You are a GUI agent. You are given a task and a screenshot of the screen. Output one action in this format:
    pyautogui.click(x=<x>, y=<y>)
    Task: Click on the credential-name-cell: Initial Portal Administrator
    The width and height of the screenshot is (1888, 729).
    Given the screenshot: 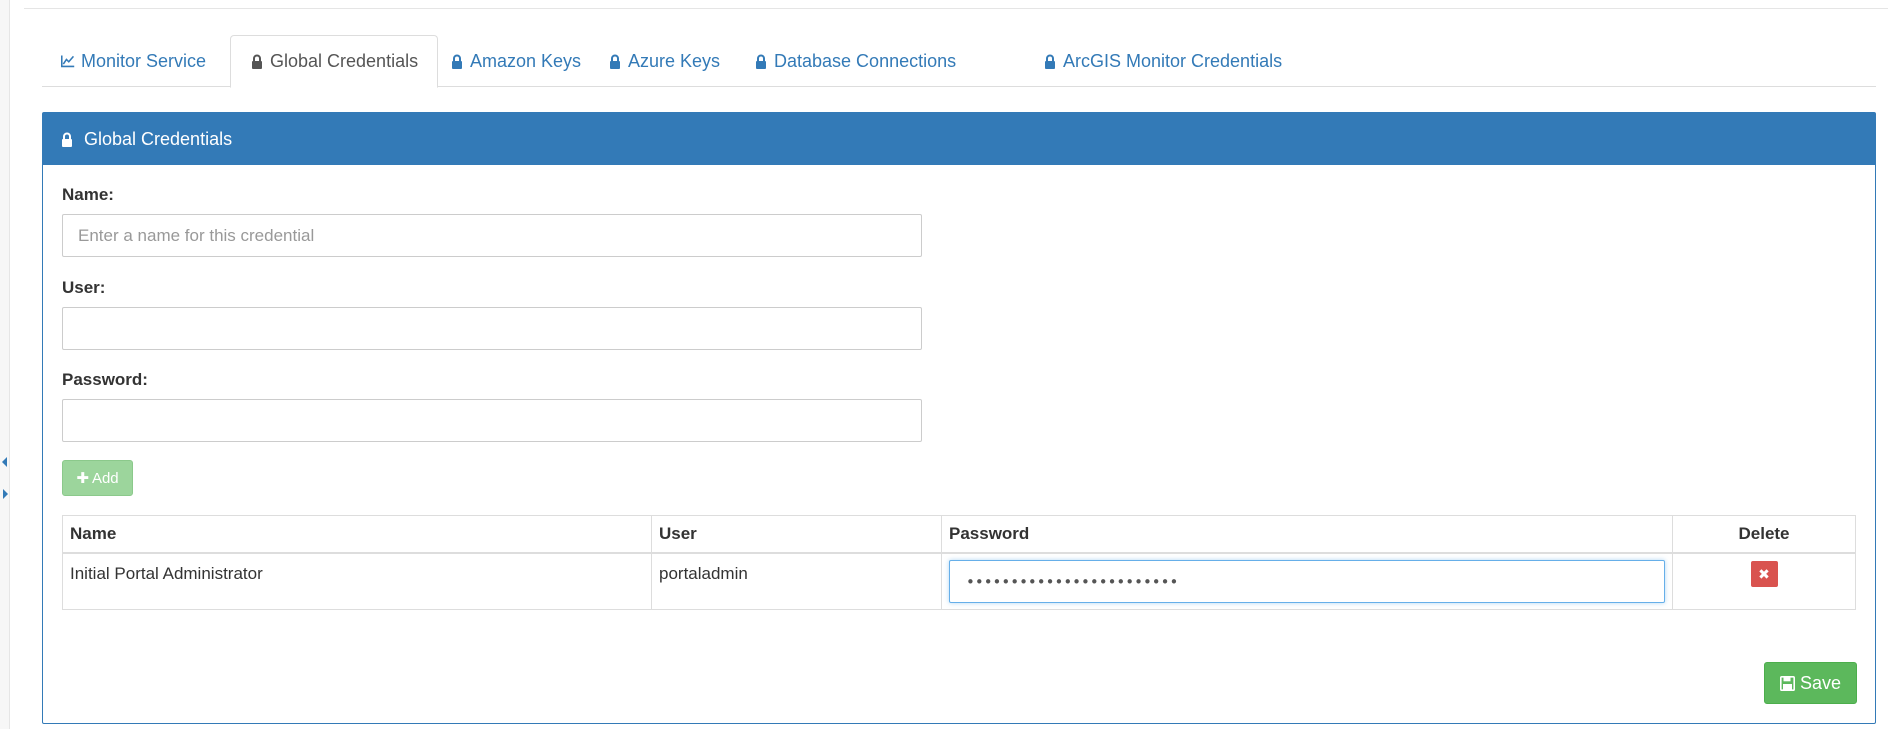 What is the action you would take?
    pyautogui.click(x=357, y=581)
    